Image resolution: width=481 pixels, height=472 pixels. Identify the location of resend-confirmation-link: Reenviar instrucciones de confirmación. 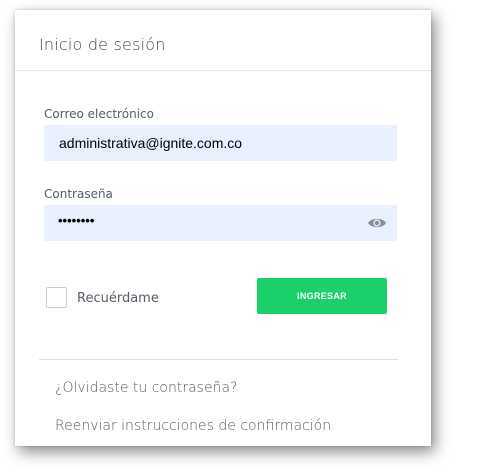
(193, 426).